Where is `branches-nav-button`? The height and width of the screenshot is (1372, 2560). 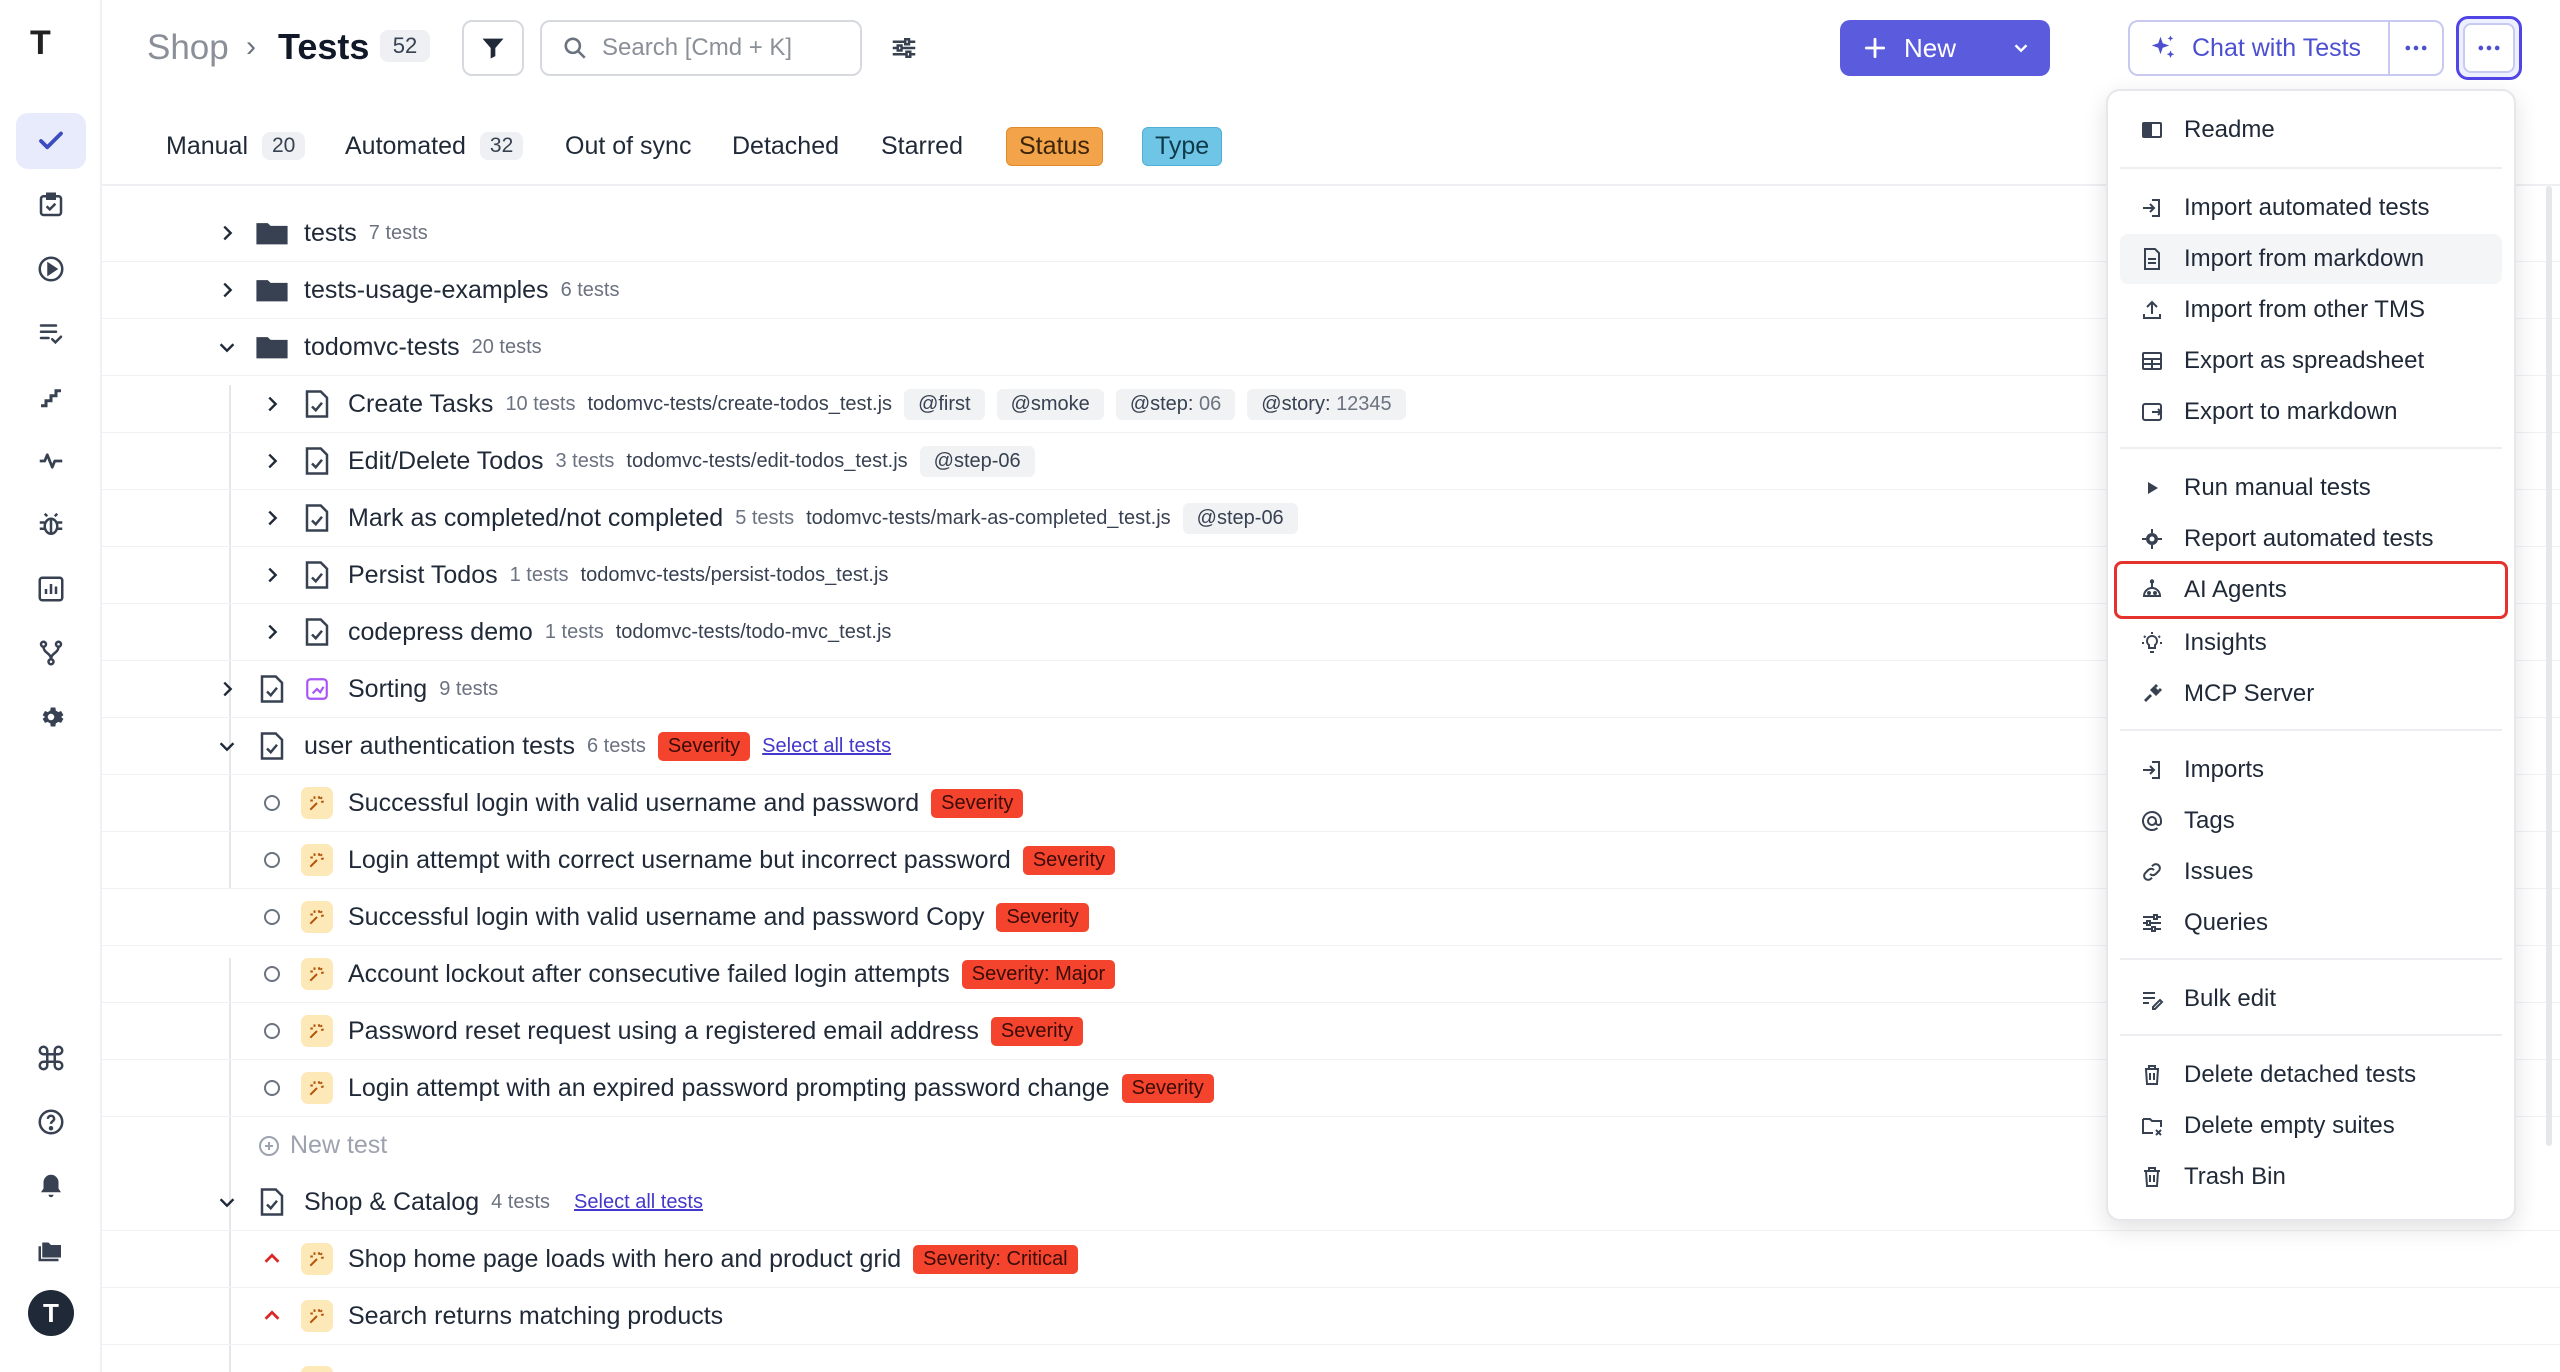
branches-nav-button is located at coordinates (51, 653).